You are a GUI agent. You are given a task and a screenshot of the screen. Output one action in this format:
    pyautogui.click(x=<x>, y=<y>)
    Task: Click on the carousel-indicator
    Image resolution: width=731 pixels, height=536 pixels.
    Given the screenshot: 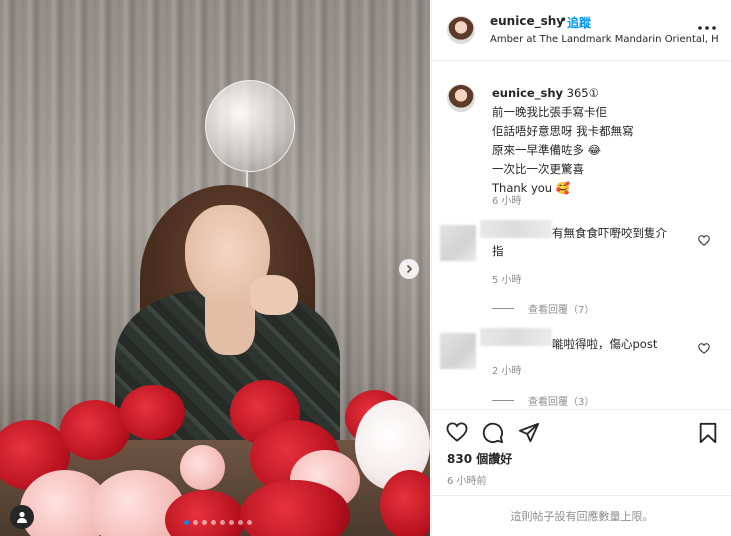 What is the action you would take?
    pyautogui.click(x=218, y=522)
    